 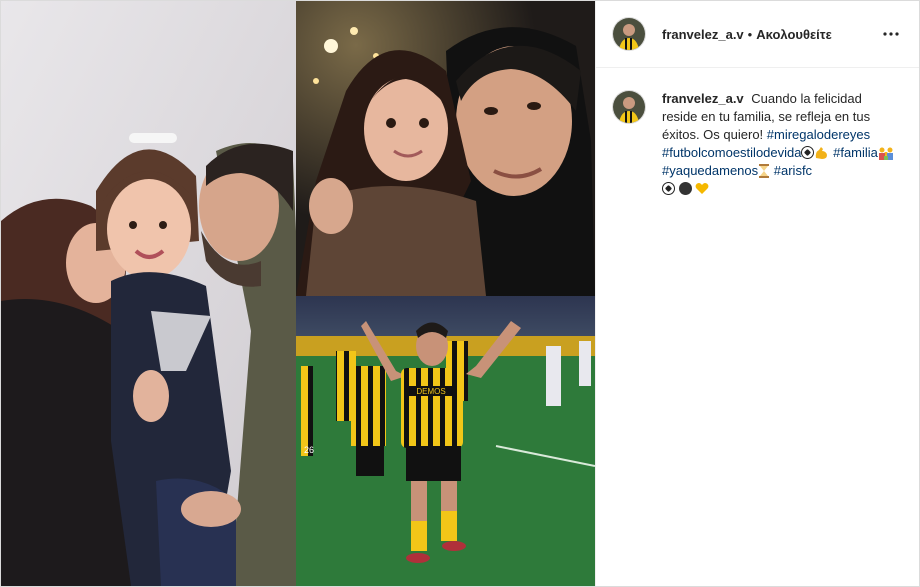 What do you see at coordinates (710, 170) in the screenshot?
I see `hashtag-yaquedamenos: #yaquedamenos` at bounding box center [710, 170].